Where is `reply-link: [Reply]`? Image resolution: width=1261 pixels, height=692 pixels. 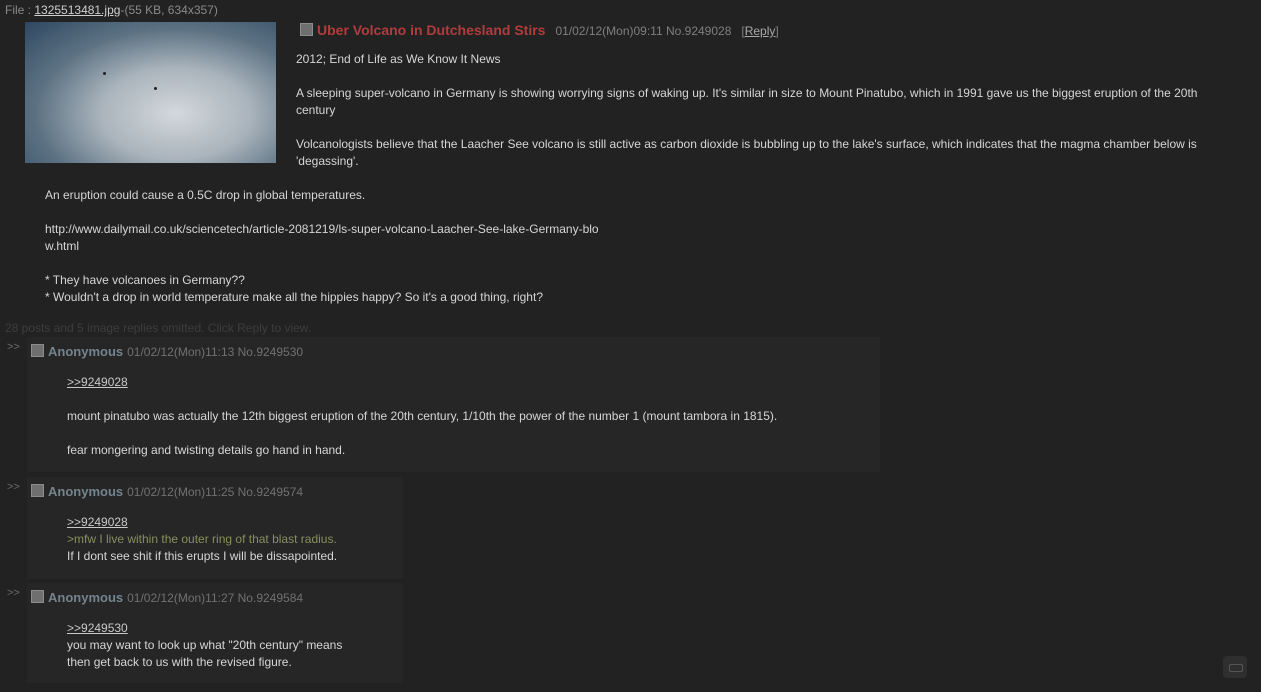
reply-link: [Reply] is located at coordinates (759, 31).